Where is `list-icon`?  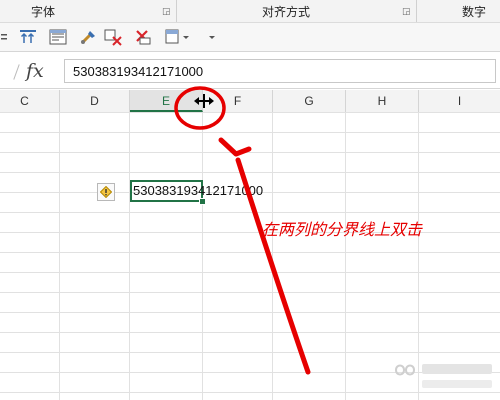 list-icon is located at coordinates (5, 37).